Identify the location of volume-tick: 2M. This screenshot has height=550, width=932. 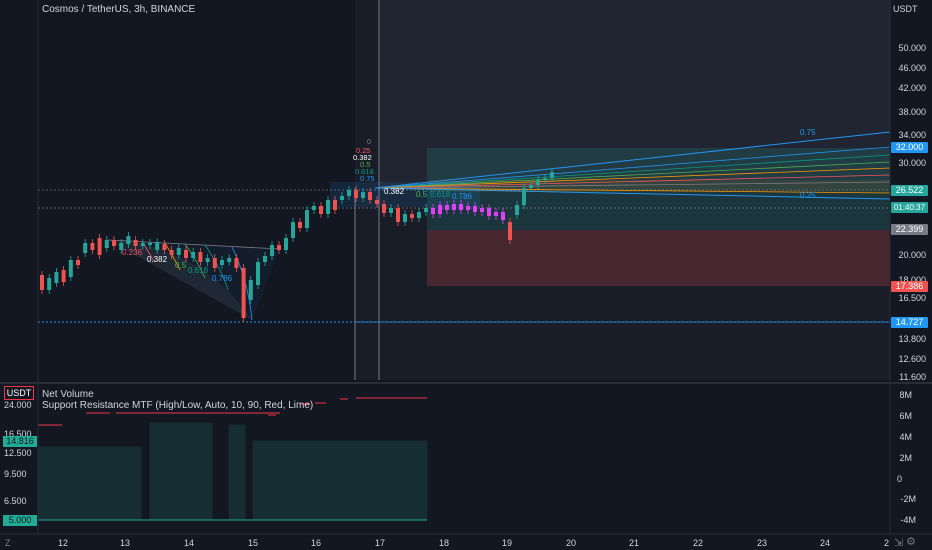
(905, 458).